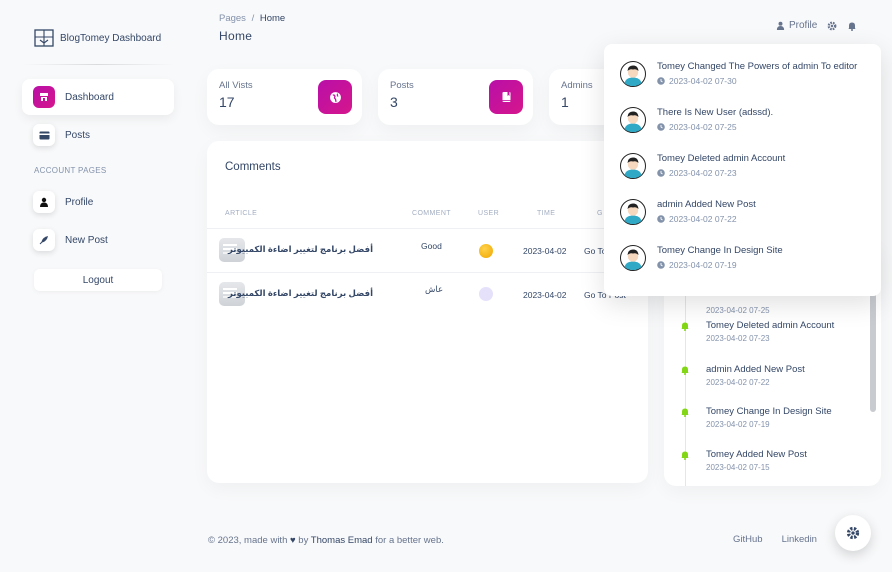  Describe the element at coordinates (98, 135) in the screenshot. I see `sidebar-item-posts: Posts` at that location.